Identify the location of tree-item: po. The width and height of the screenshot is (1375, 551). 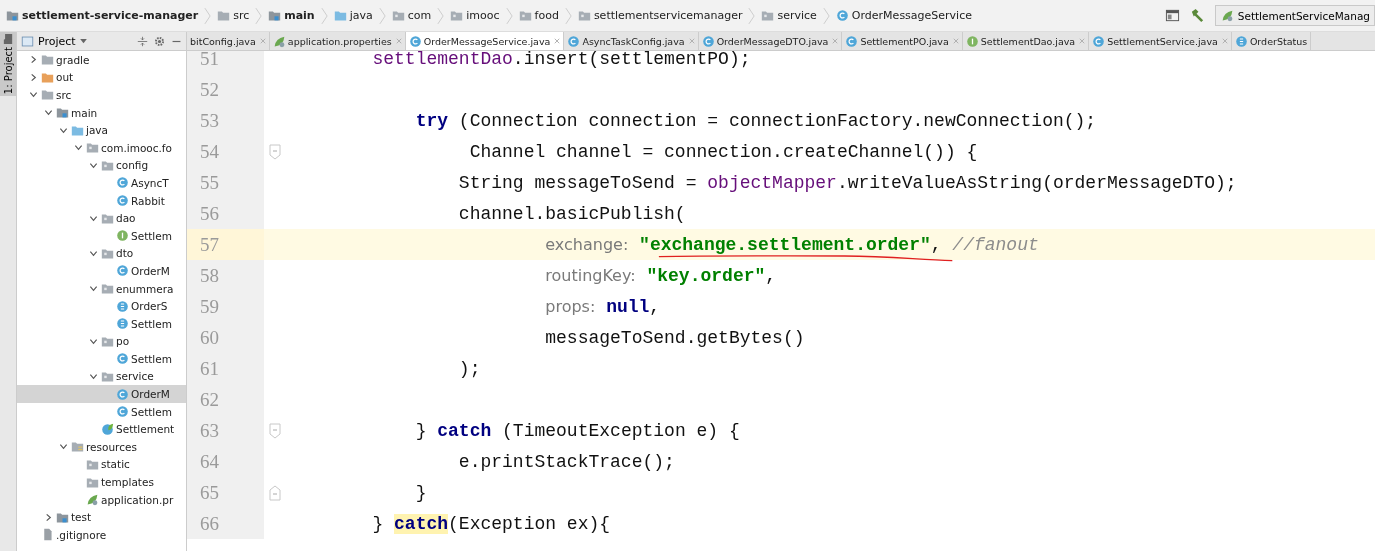
(101, 341).